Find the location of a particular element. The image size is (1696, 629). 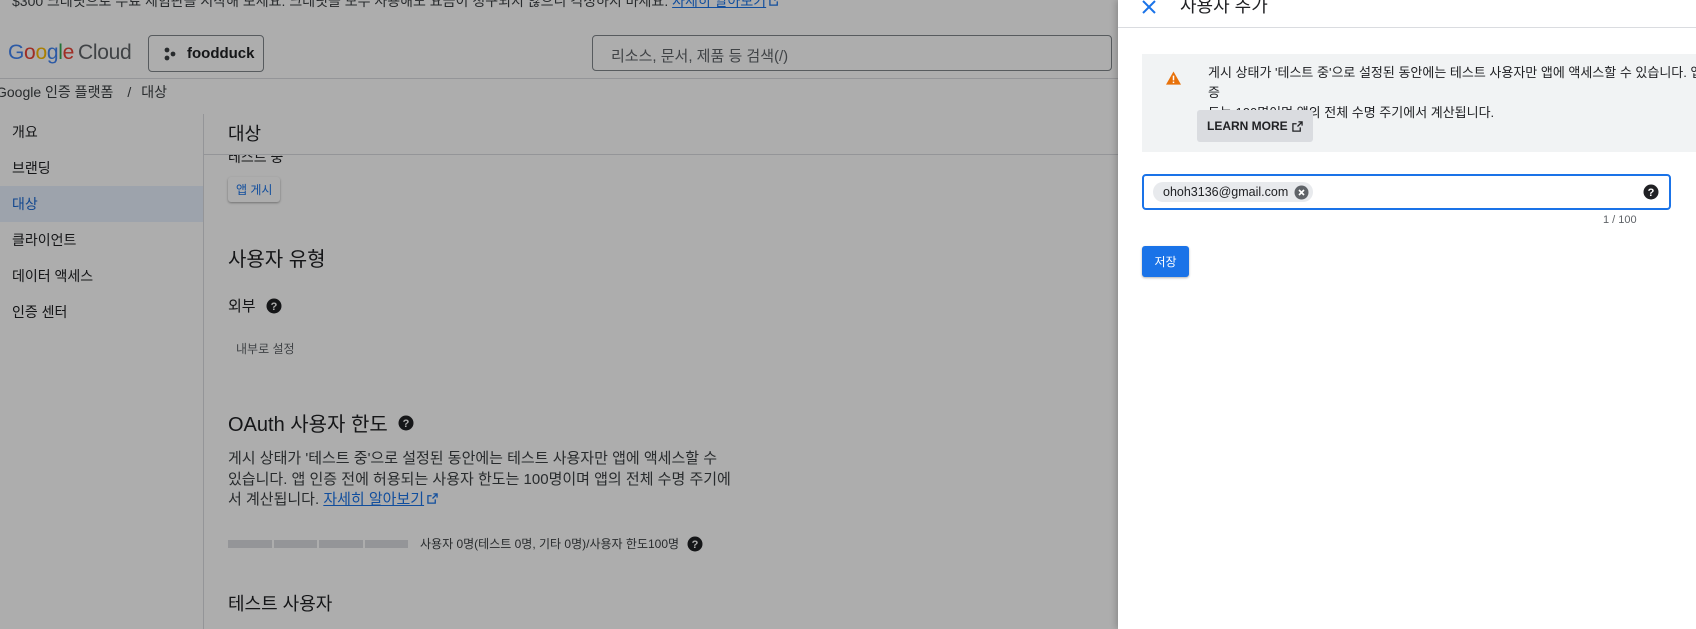

email-chip-label: ohoh3136@gmail.com is located at coordinates (1226, 192).